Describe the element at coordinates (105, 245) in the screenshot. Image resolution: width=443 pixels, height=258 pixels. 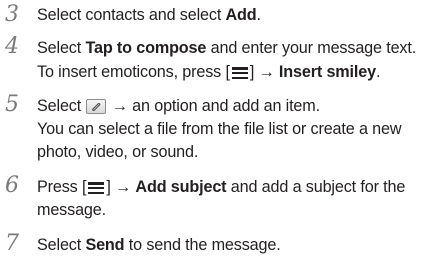
I see `send-label: Send` at that location.